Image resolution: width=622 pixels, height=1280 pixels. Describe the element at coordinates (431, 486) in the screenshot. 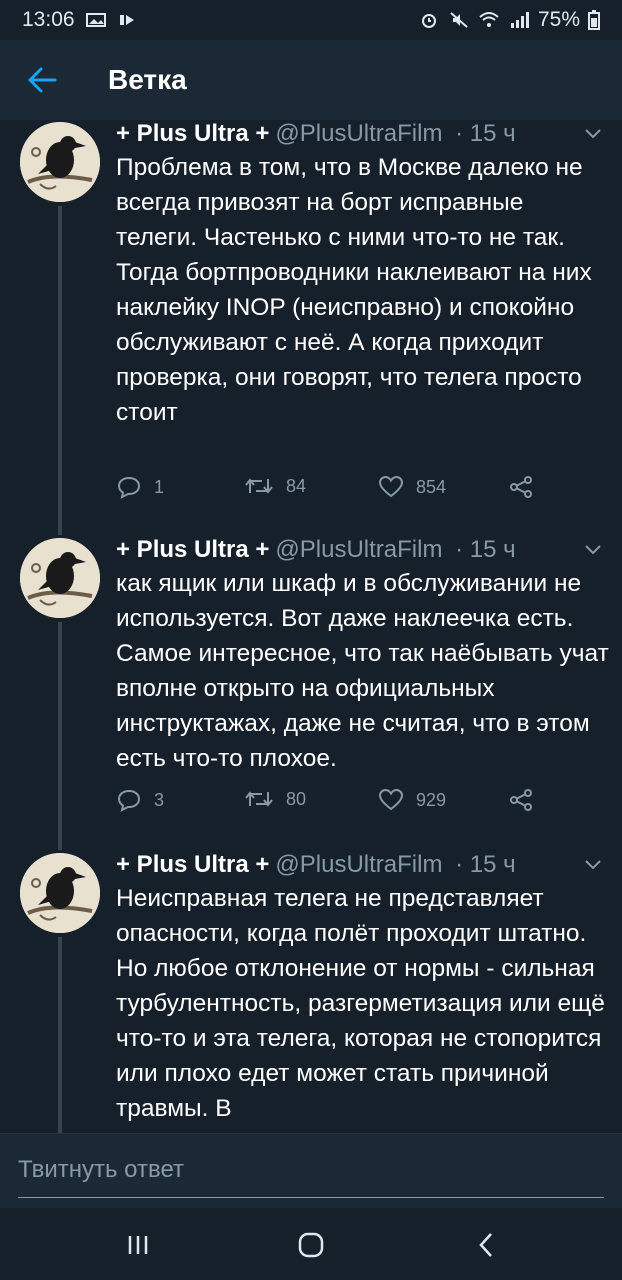

I see `like-count: 854` at that location.